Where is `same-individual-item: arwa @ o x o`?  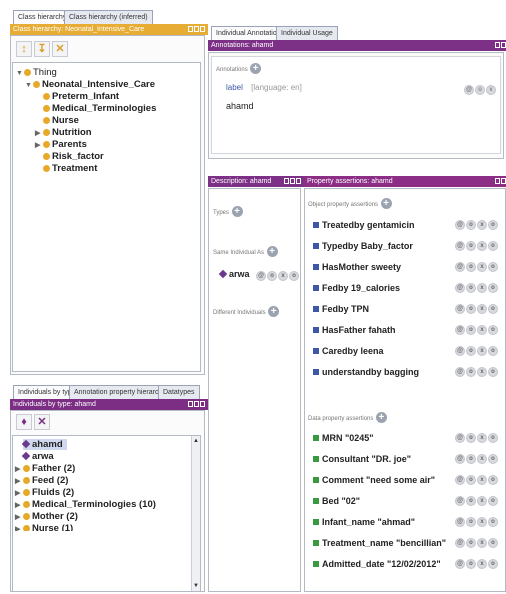
same-individual-item: arwa @ o x o is located at coordinates (259, 275).